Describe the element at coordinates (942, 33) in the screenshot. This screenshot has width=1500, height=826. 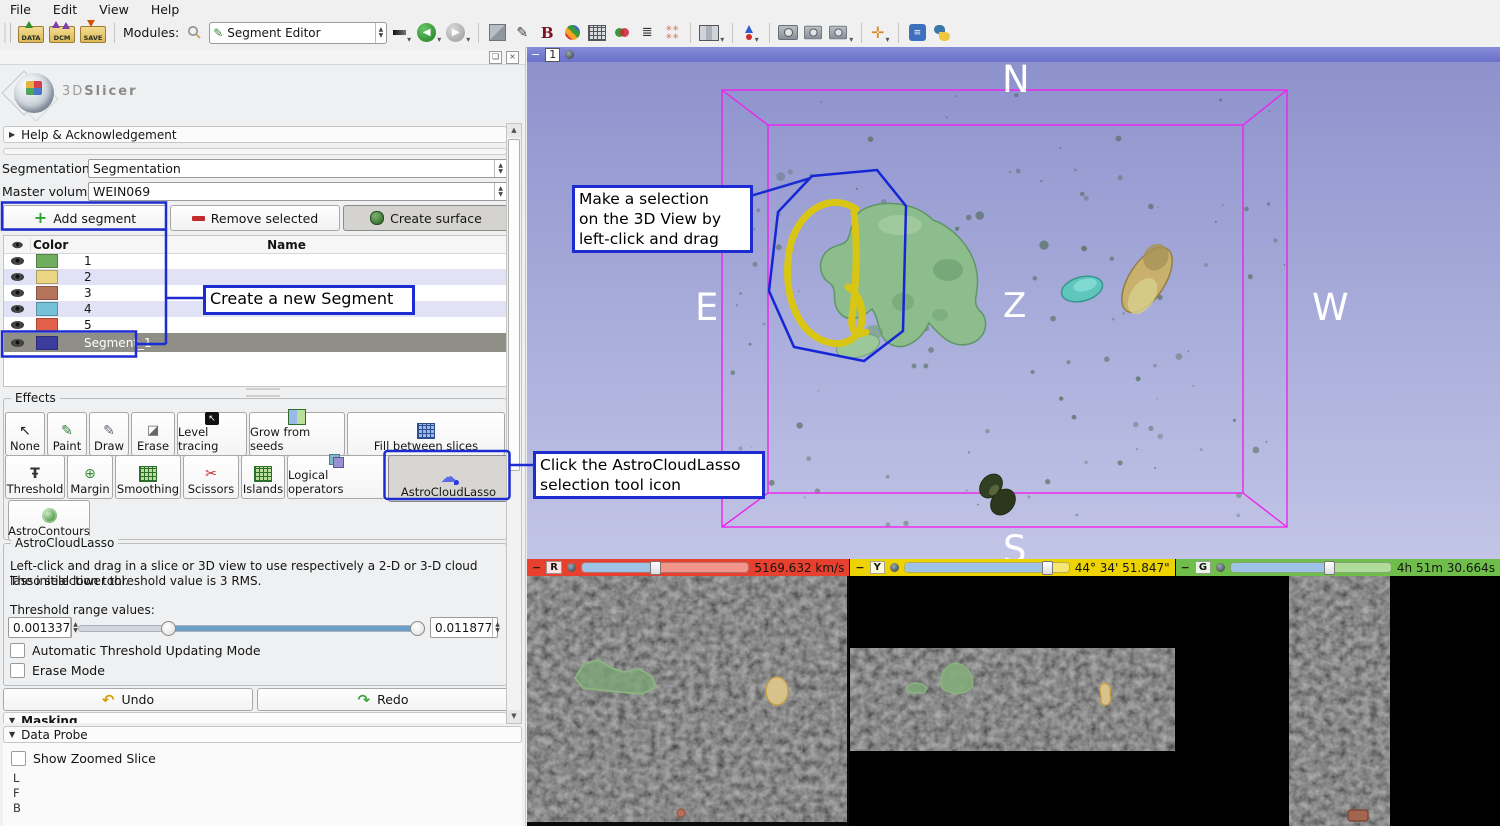
I see `python-console-button` at that location.